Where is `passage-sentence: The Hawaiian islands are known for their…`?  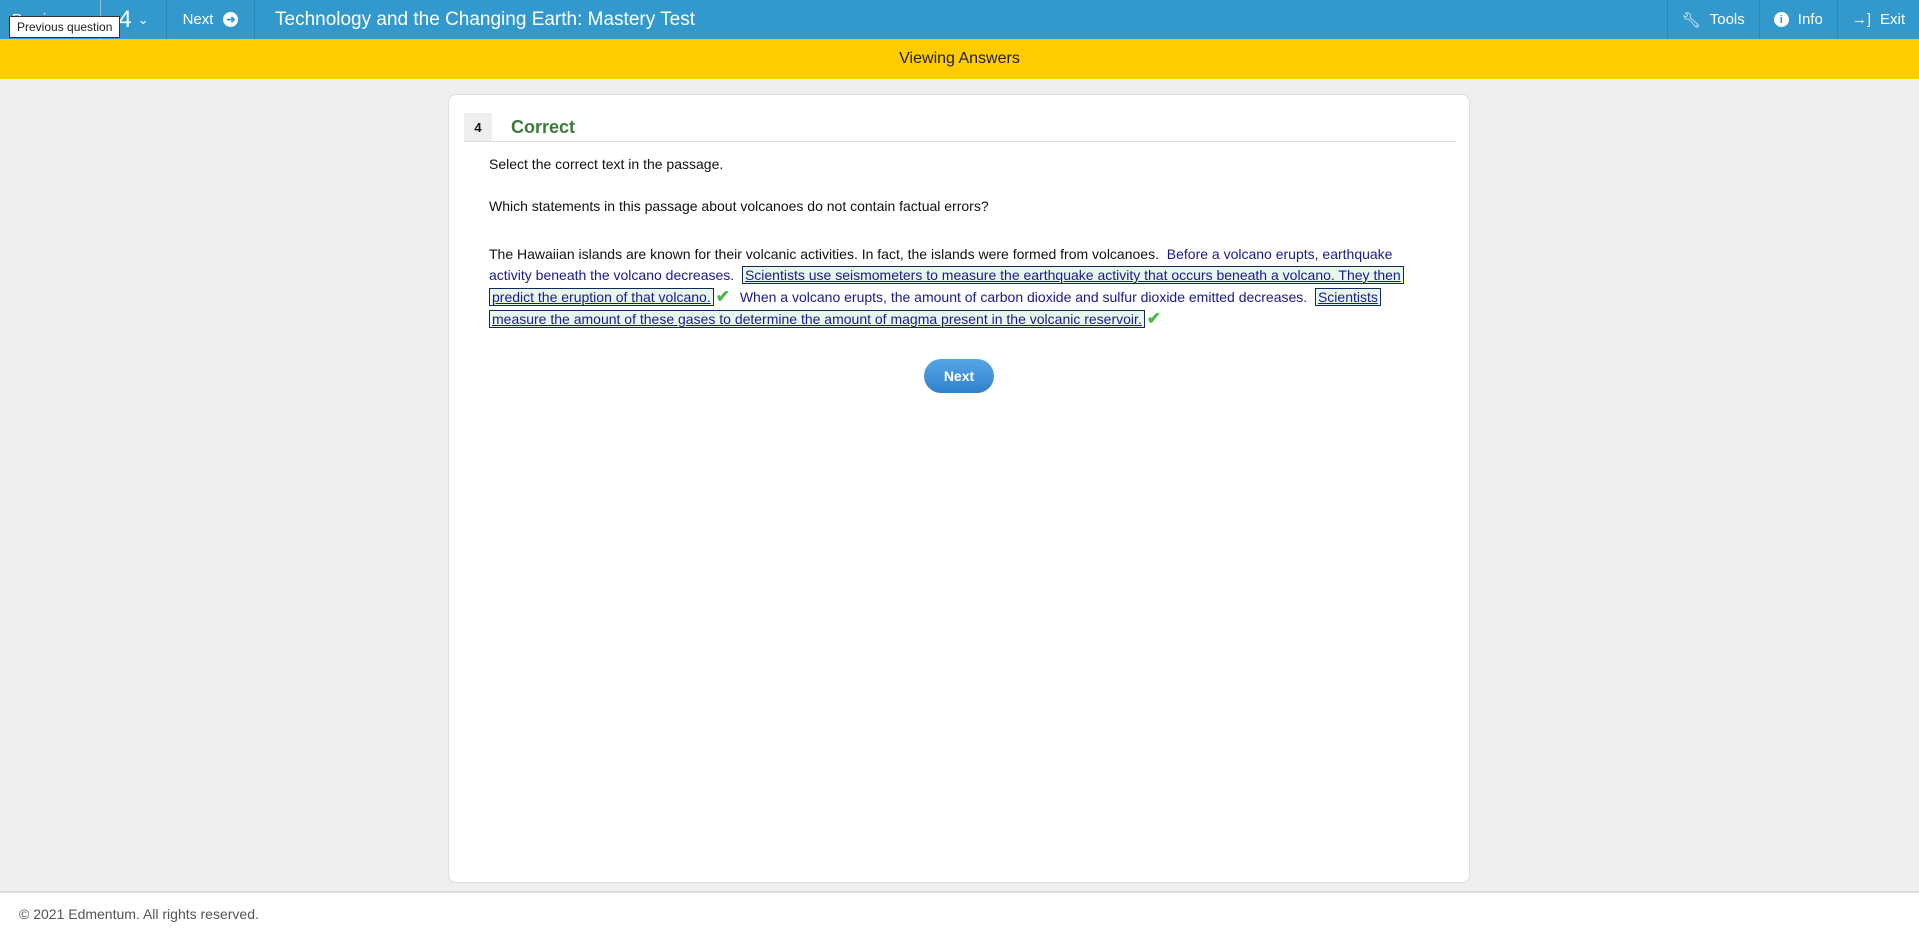
passage-sentence: The Hawaiian islands are known for their… is located at coordinates (824, 254).